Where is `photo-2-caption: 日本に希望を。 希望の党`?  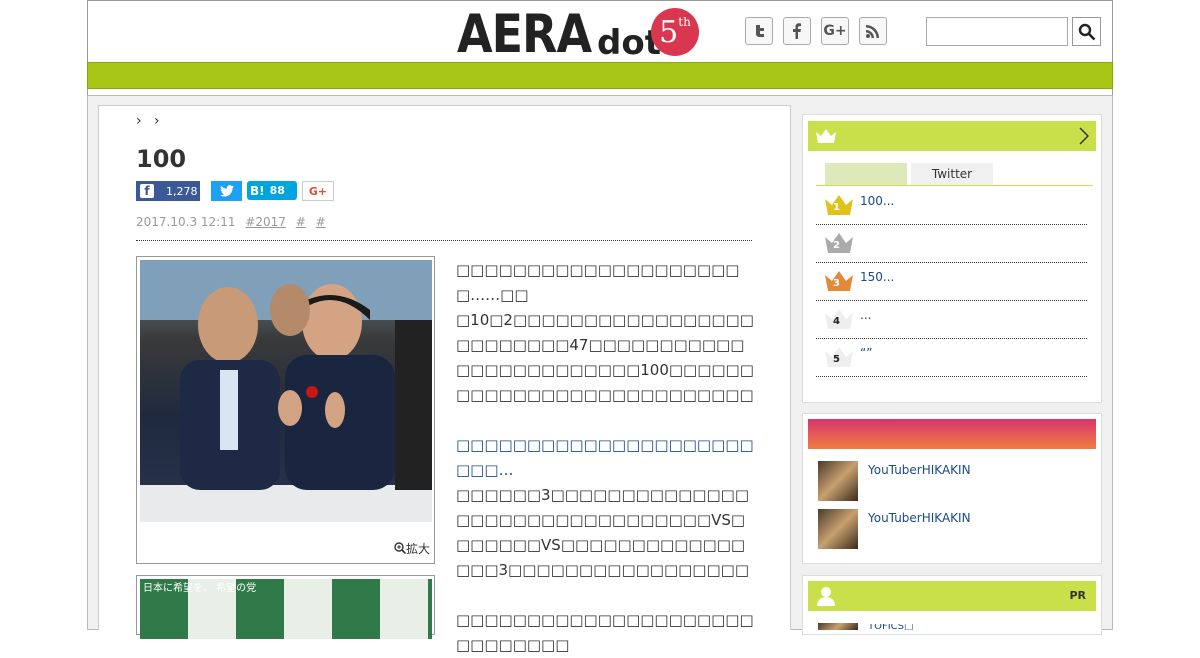 photo-2-caption: 日本に希望を。 希望の党 is located at coordinates (200, 588).